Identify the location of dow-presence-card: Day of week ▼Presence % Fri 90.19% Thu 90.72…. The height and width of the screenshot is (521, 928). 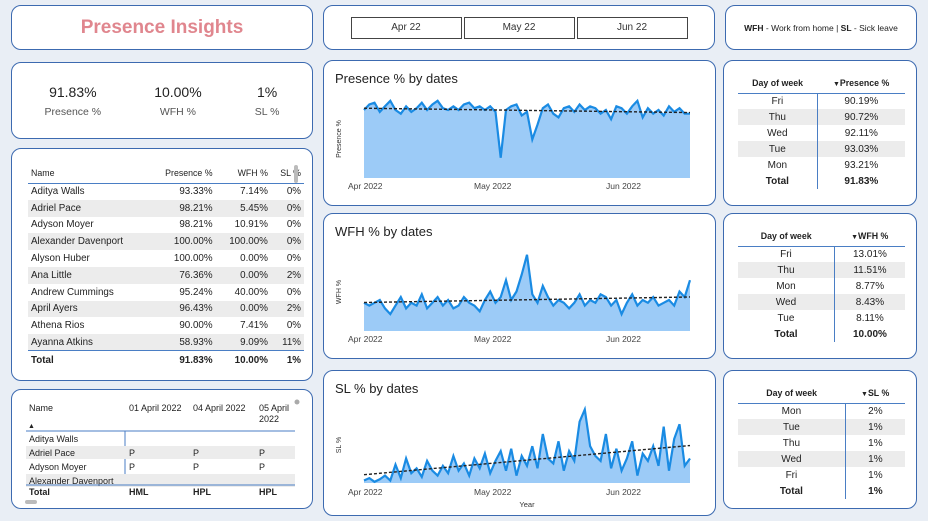
(820, 133).